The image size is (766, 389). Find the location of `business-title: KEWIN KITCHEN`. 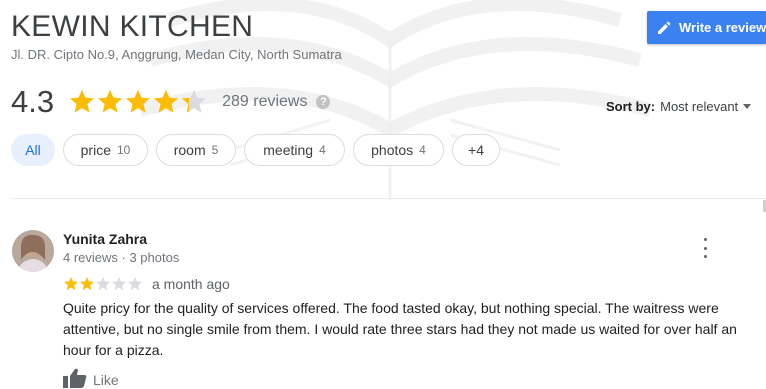

business-title: KEWIN KITCHEN is located at coordinates (132, 26).